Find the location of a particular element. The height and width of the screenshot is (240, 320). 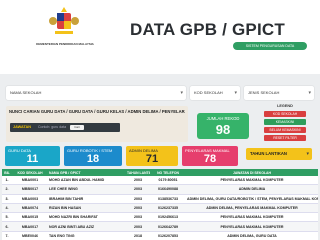

ministry-name: KEMENTERIAN PENDIDIKAN MALAYSIA is located at coordinates (65, 44).